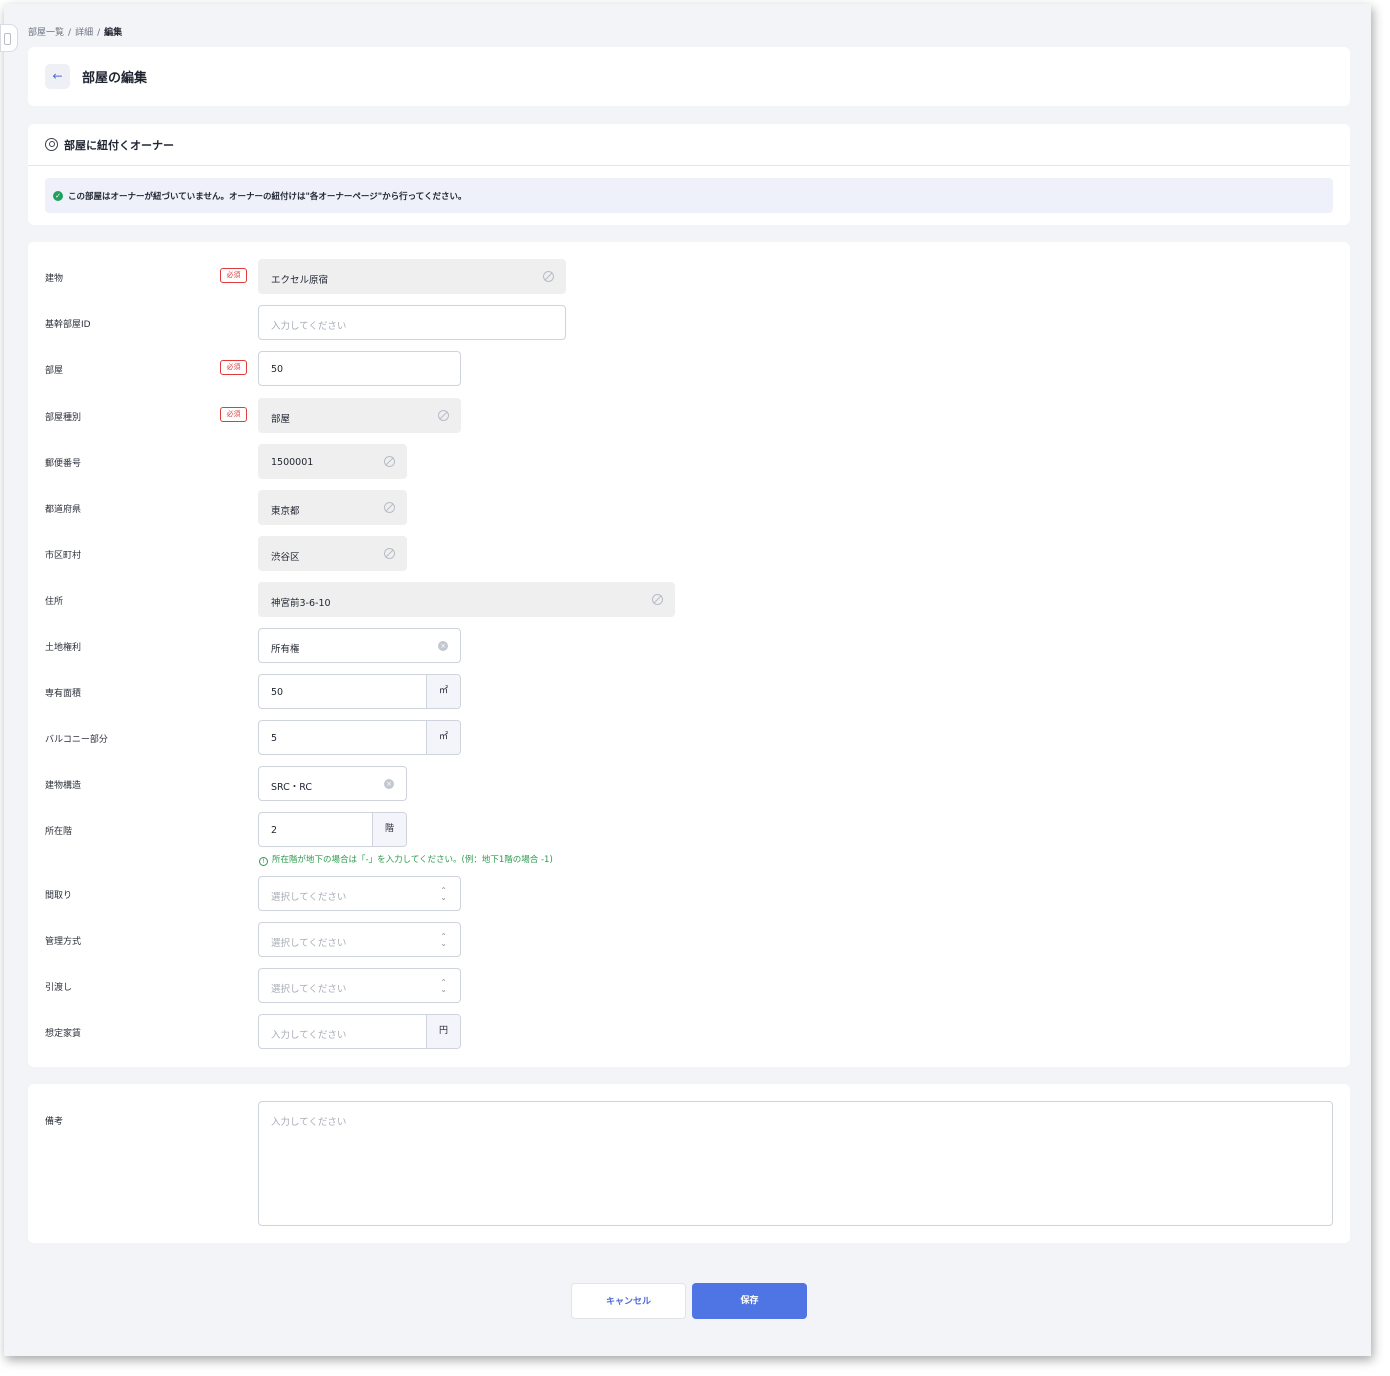 This screenshot has width=1390, height=1376. Describe the element at coordinates (689, 985) in the screenshot. I see `form-row-handover: 引渡し 選択してください ⌃ ⌄` at that location.